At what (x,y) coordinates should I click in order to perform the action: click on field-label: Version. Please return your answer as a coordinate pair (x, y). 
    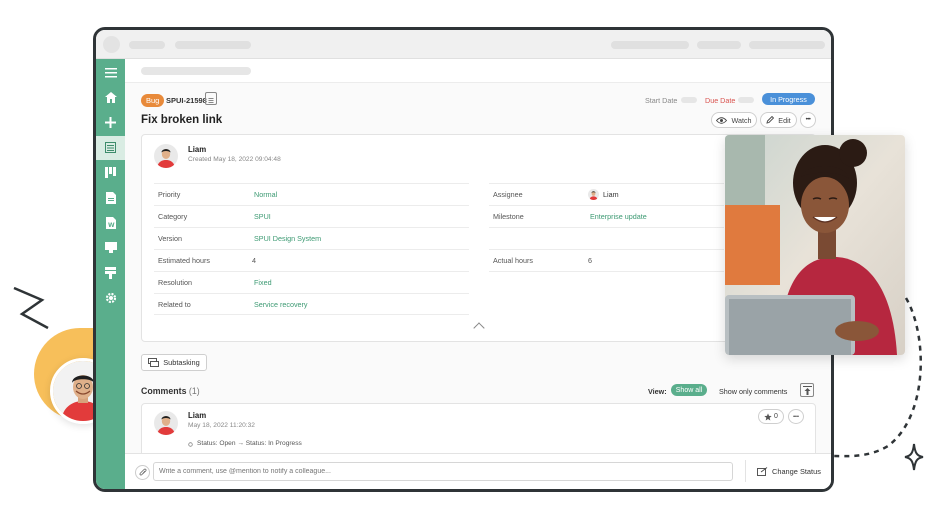
    Looking at the image, I should click on (170, 238).